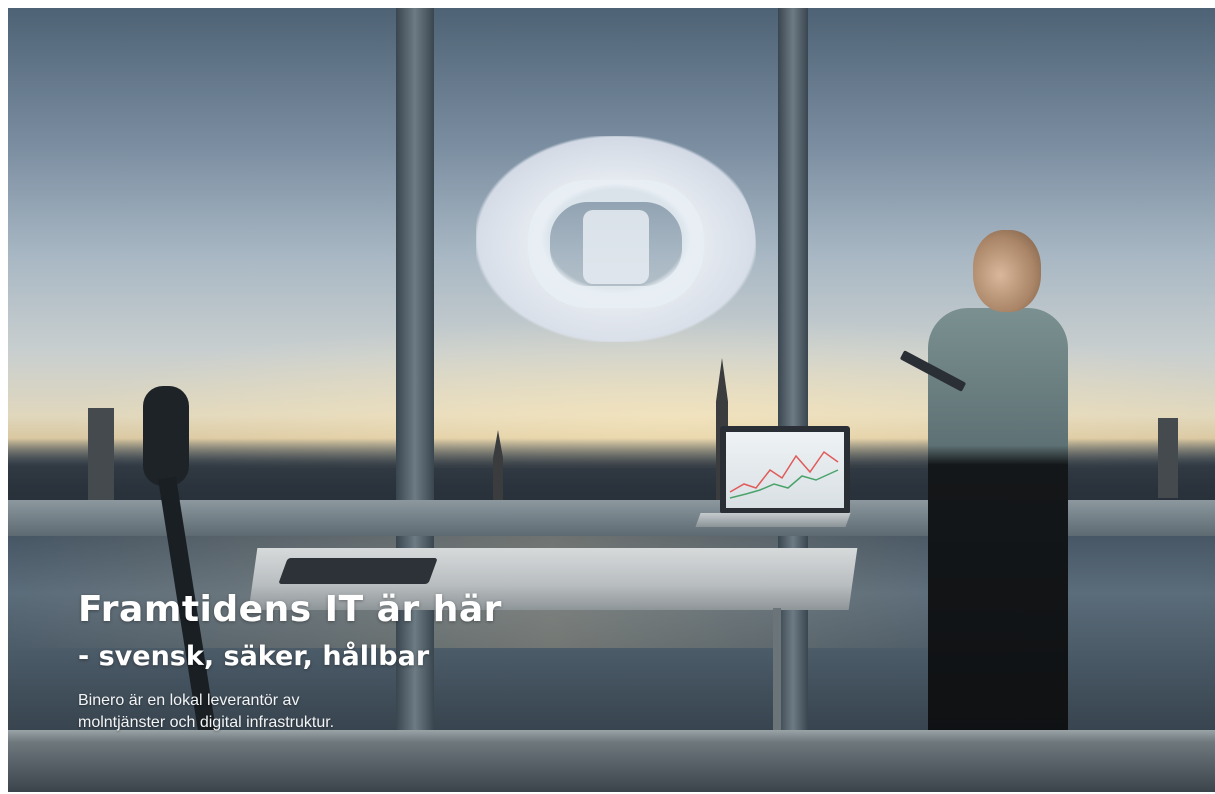 The width and height of the screenshot is (1215, 794). What do you see at coordinates (166, 436) in the screenshot?
I see `office-chair` at bounding box center [166, 436].